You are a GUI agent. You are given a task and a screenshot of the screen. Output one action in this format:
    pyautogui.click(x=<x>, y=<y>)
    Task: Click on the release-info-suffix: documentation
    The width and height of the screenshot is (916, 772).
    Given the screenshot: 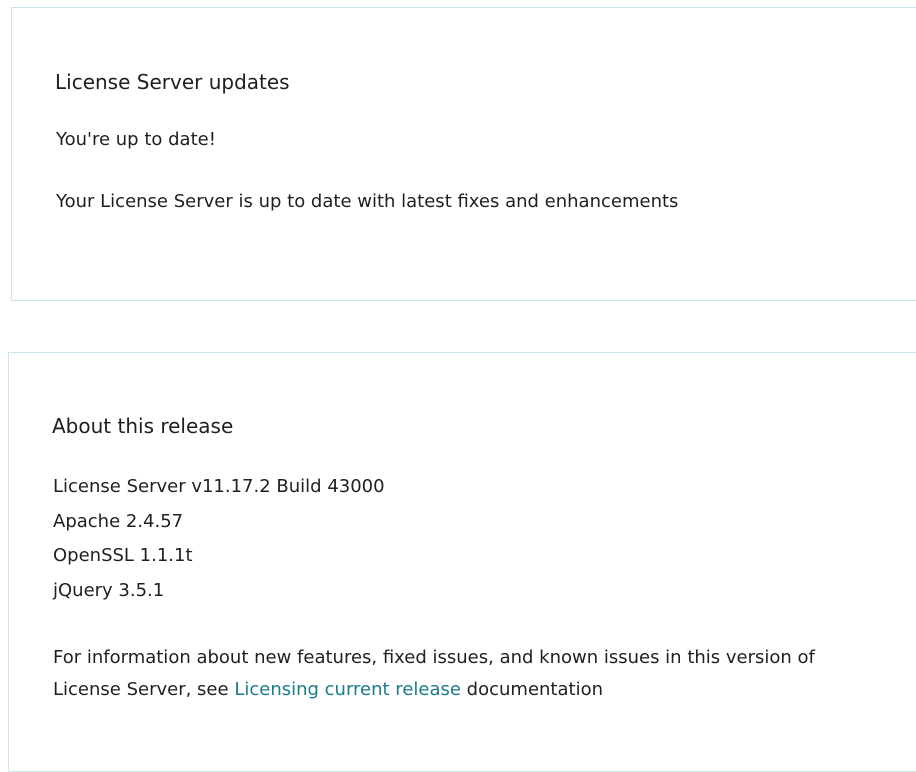 What is the action you would take?
    pyautogui.click(x=532, y=689)
    